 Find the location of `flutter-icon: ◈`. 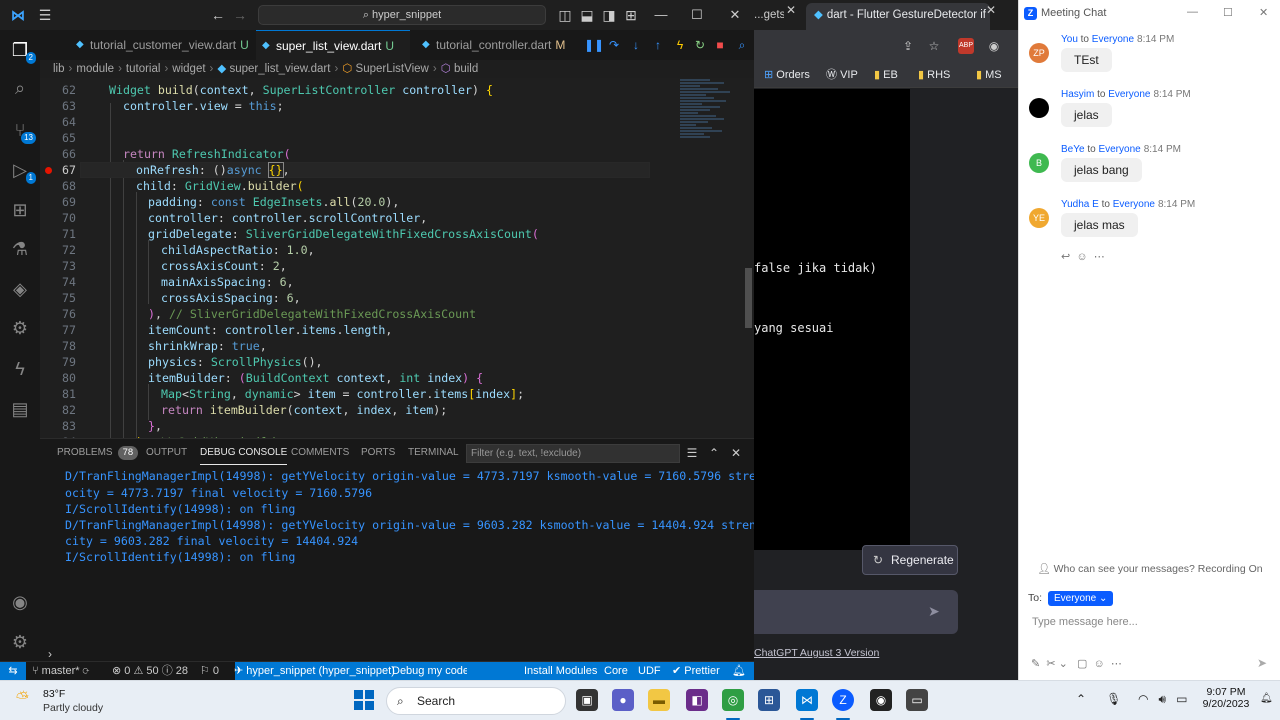

flutter-icon: ◈ is located at coordinates (20, 289).